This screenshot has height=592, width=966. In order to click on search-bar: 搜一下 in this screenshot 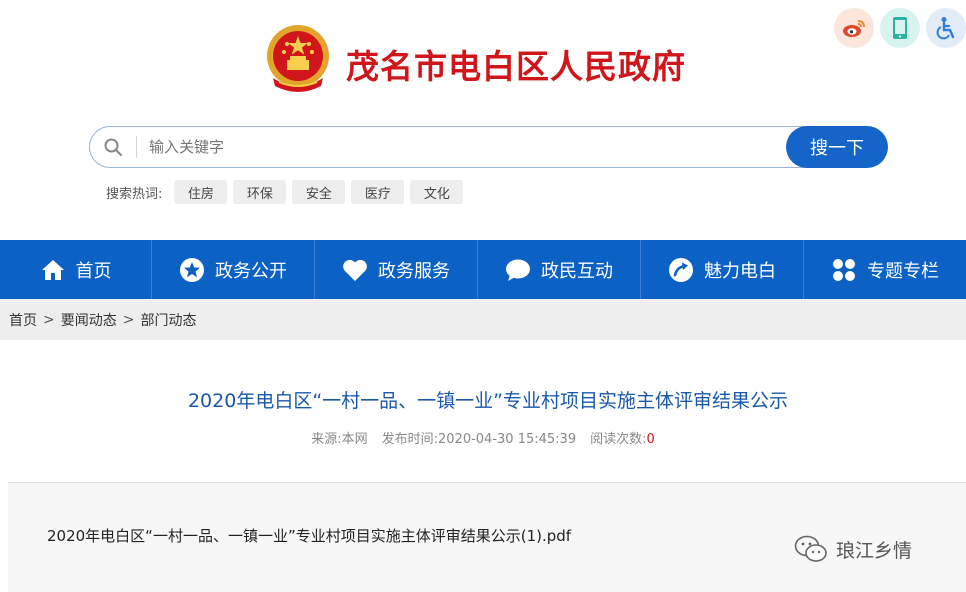, I will do `click(488, 147)`.